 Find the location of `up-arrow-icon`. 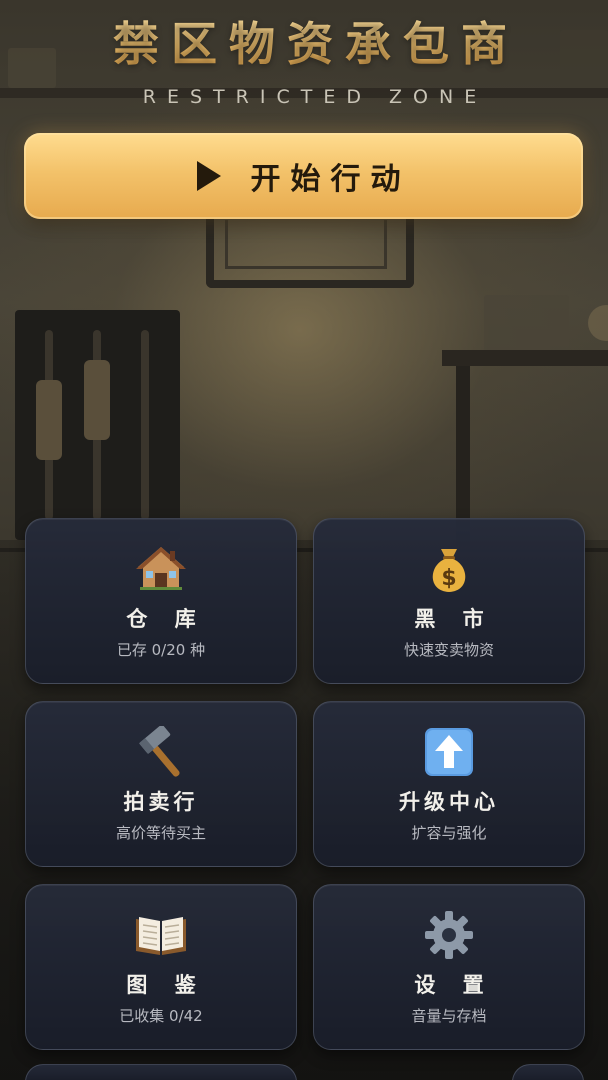

up-arrow-icon is located at coordinates (449, 758).